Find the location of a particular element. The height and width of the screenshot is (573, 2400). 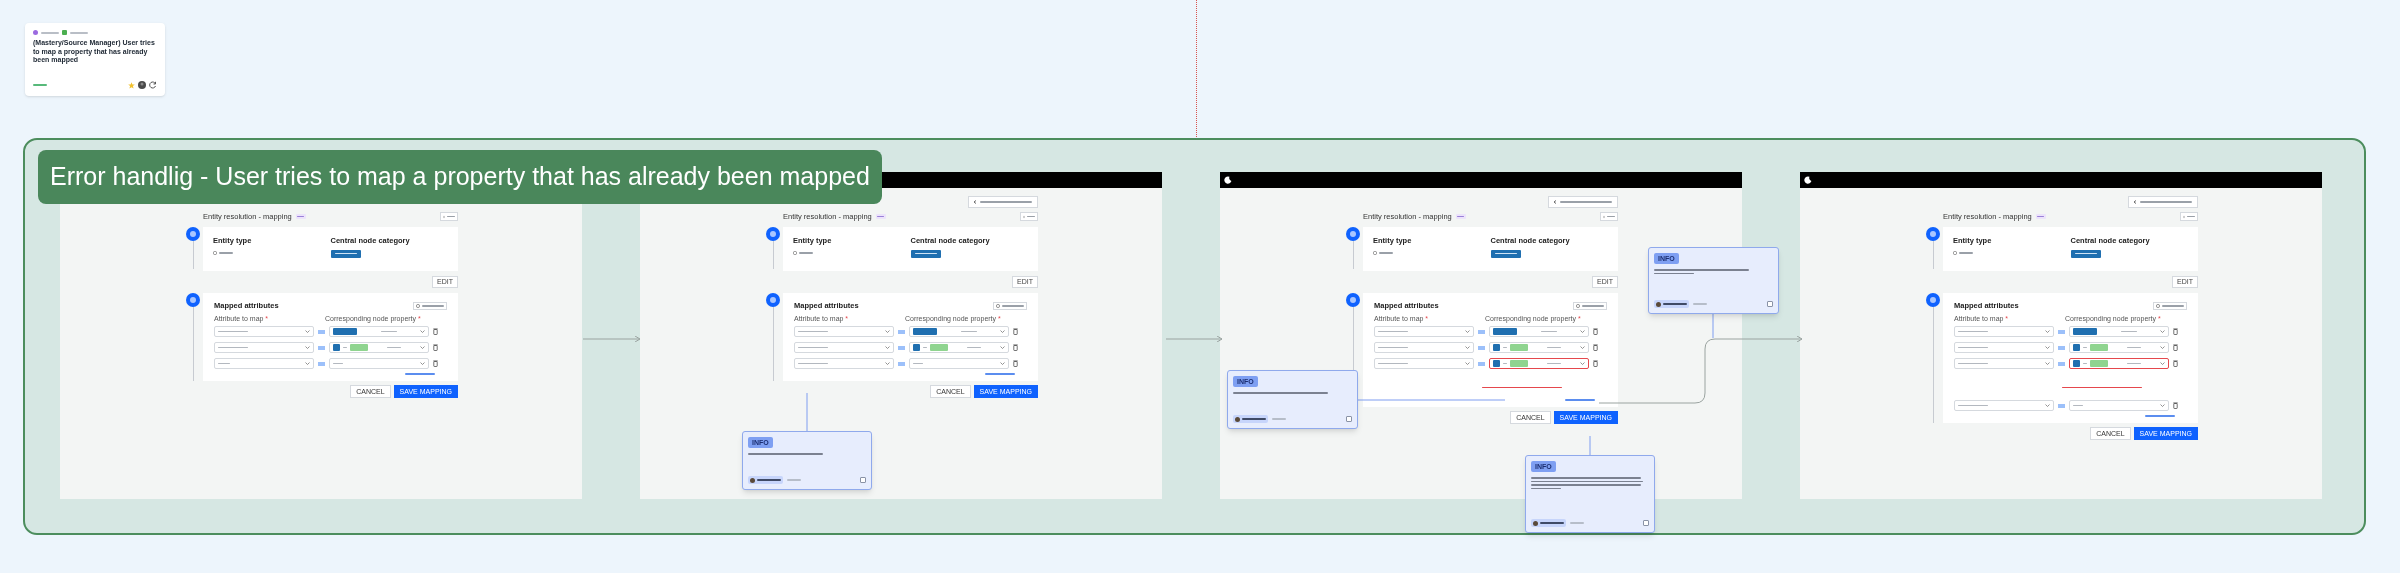

star-icon is located at coordinates (131, 85).